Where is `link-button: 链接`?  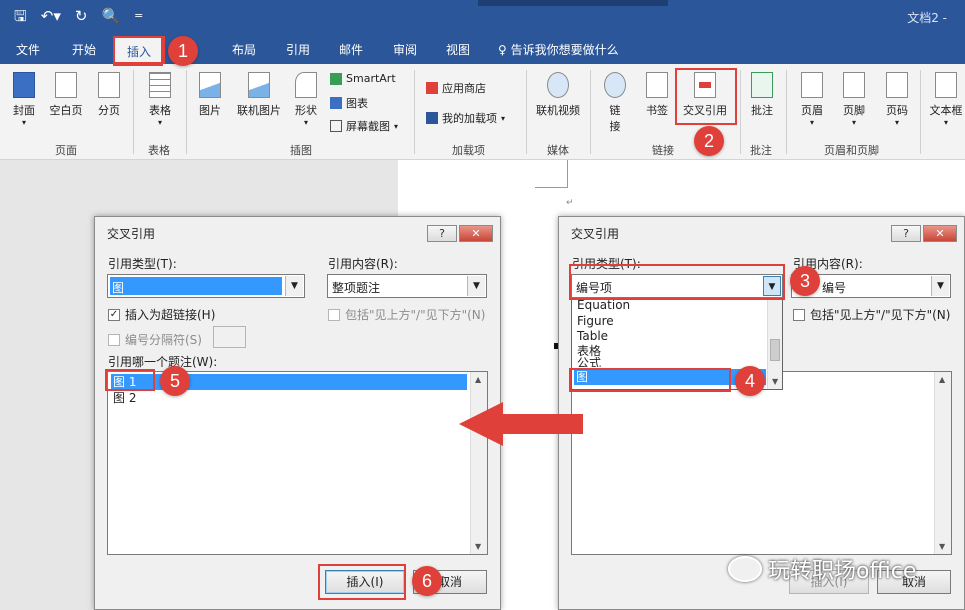
link-button: 链接 is located at coordinates (615, 103).